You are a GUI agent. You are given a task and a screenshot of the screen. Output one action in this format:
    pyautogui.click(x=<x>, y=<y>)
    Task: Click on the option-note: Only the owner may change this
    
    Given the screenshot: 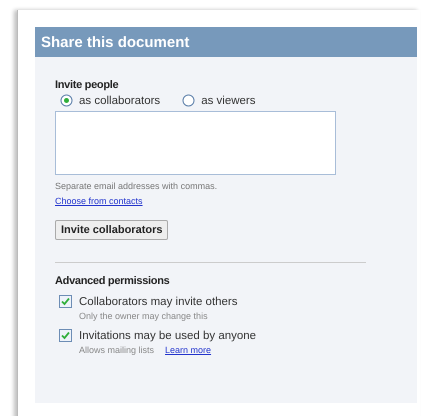 What is the action you would take?
    pyautogui.click(x=143, y=316)
    